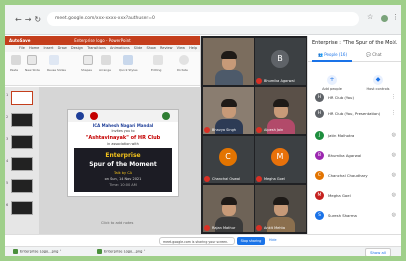  I want to click on profile-avatar, so click(384, 18).